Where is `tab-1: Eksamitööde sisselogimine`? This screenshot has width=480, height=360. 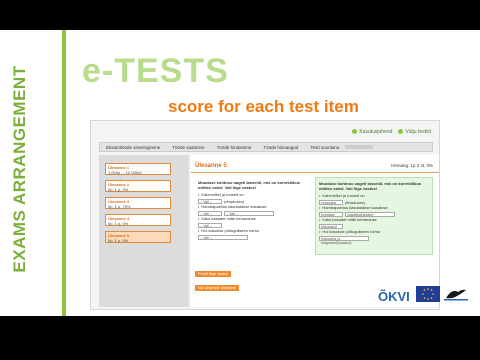 tab-1: Eksamitööde sisselogimine is located at coordinates (133, 147).